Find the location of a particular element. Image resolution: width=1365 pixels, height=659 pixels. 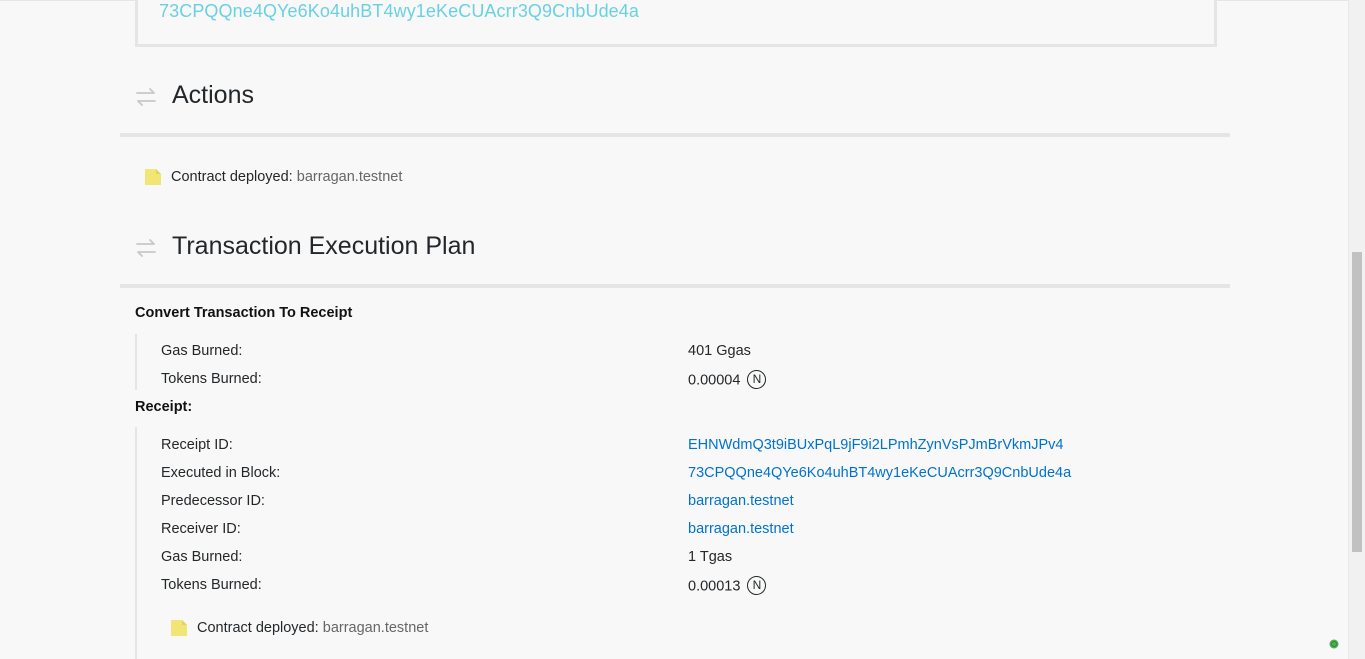

actions-divider is located at coordinates (675, 135).